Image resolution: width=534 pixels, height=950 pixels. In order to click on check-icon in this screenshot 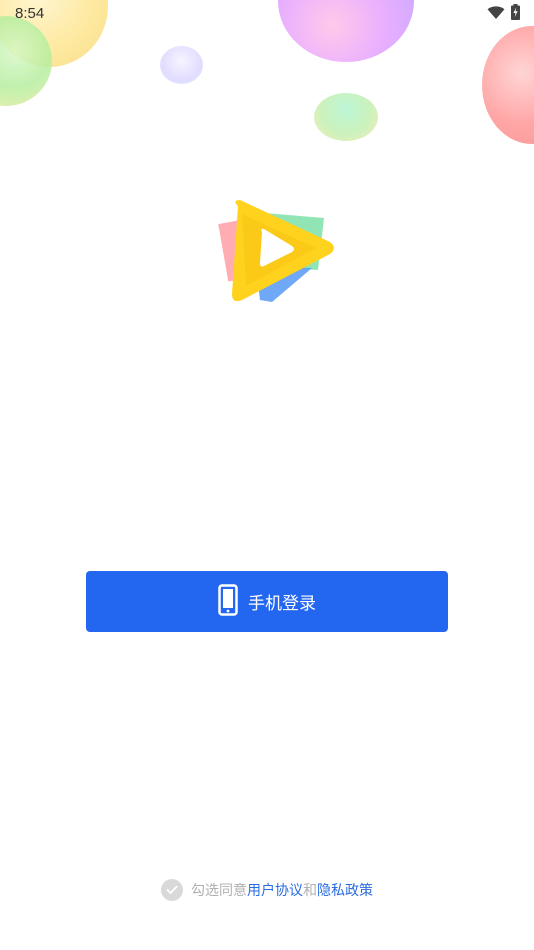, I will do `click(172, 889)`.